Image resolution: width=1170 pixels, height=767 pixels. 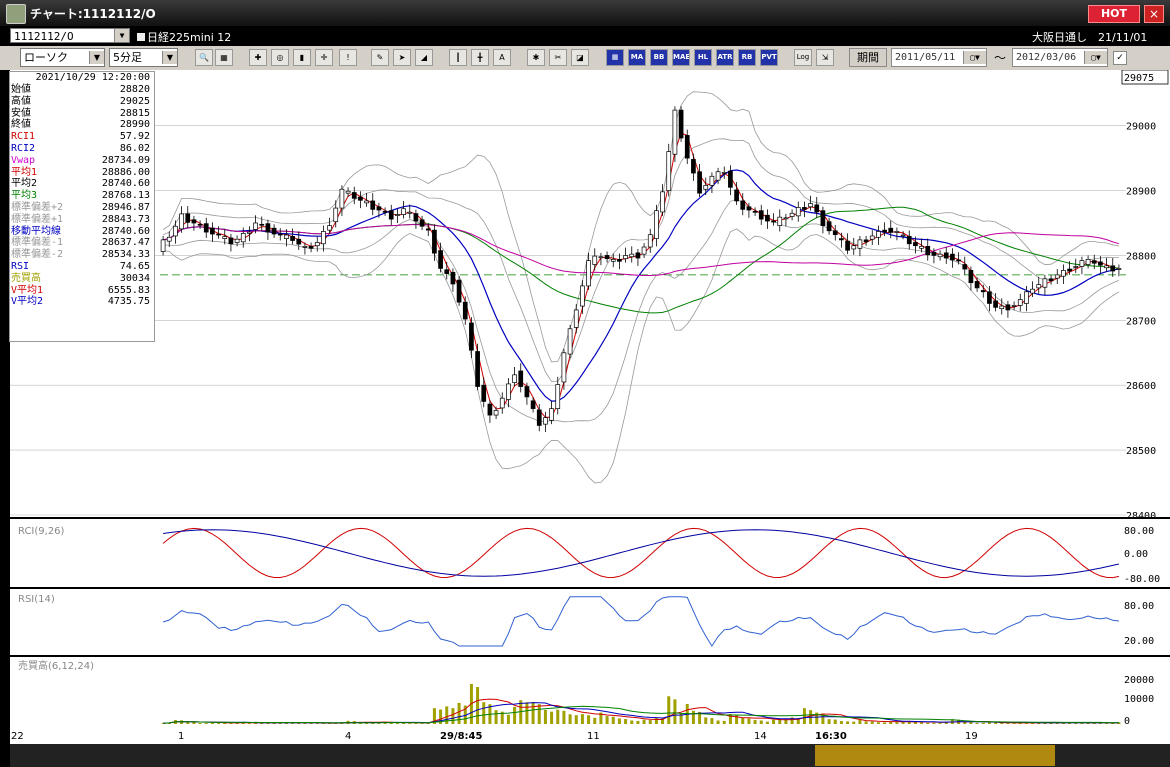 What do you see at coordinates (224, 57) in the screenshot?
I see `layout-icon: ▦` at bounding box center [224, 57].